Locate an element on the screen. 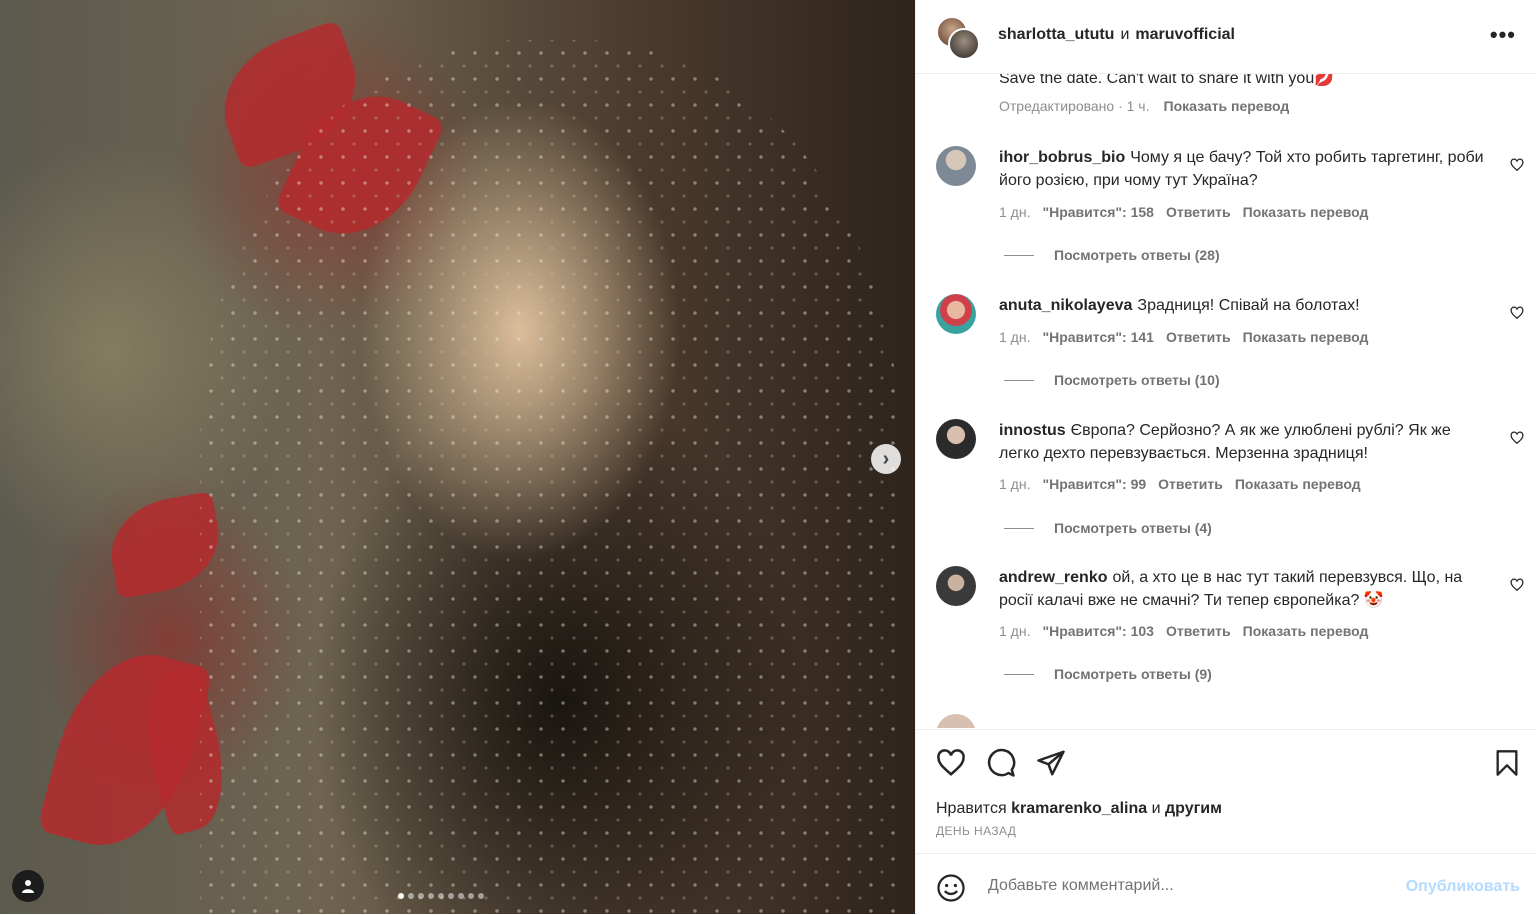  user-icon is located at coordinates (28, 886).